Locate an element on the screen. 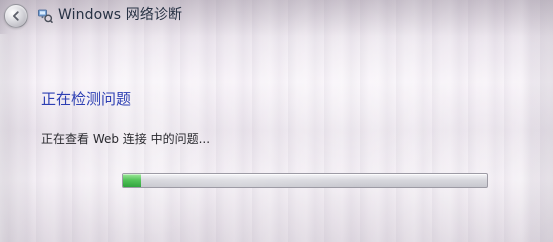 The image size is (553, 242). progress-fill is located at coordinates (132, 180).